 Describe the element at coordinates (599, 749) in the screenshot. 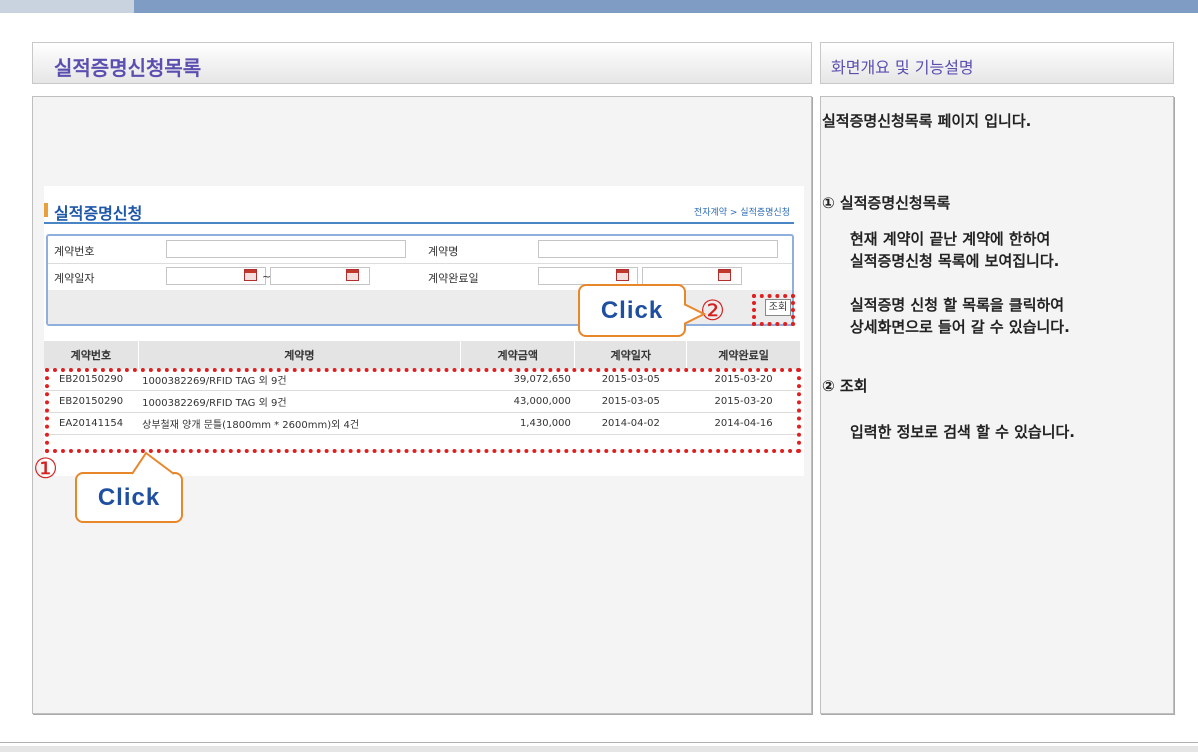

I see `footer-strip` at that location.